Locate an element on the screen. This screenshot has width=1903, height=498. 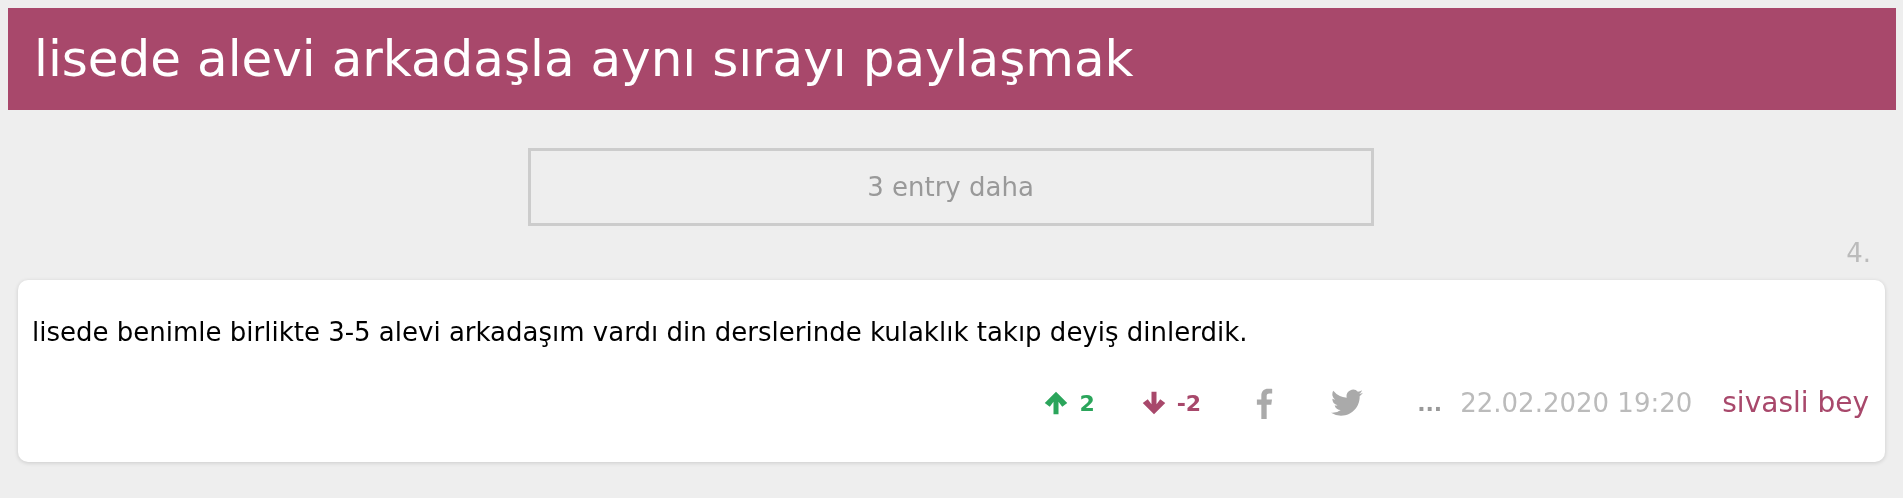
author-link: sivasli bey is located at coordinates (1795, 403).